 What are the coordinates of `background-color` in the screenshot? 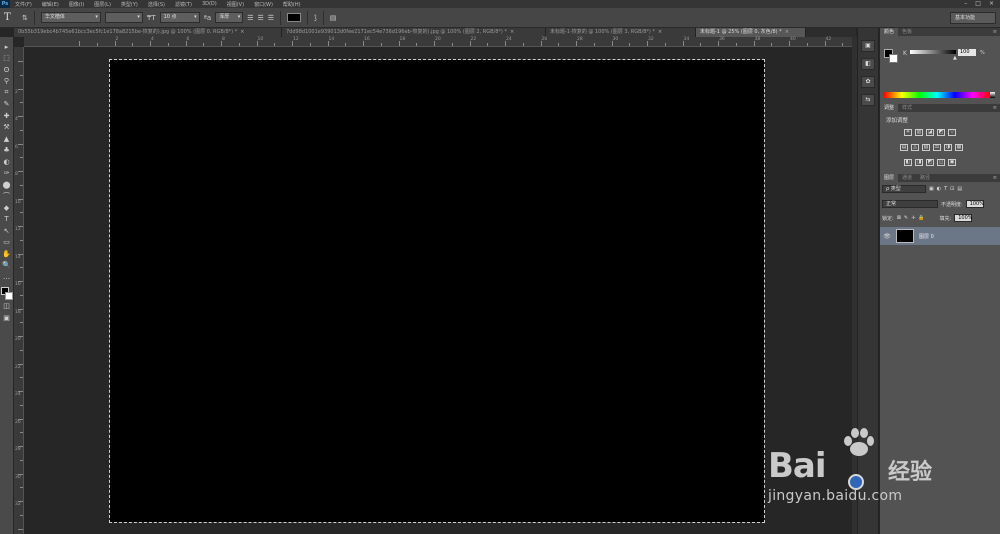 It's located at (8, 295).